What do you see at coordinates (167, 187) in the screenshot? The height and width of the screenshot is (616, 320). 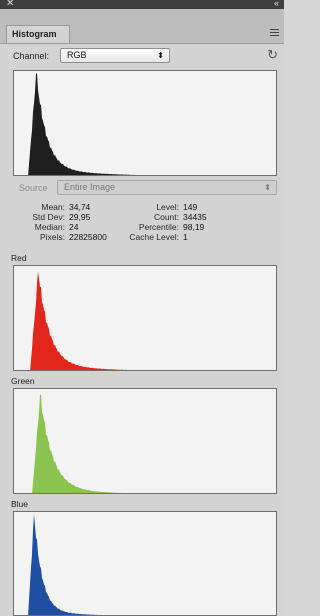 I see `source-select: Entire Image ⬍` at bounding box center [167, 187].